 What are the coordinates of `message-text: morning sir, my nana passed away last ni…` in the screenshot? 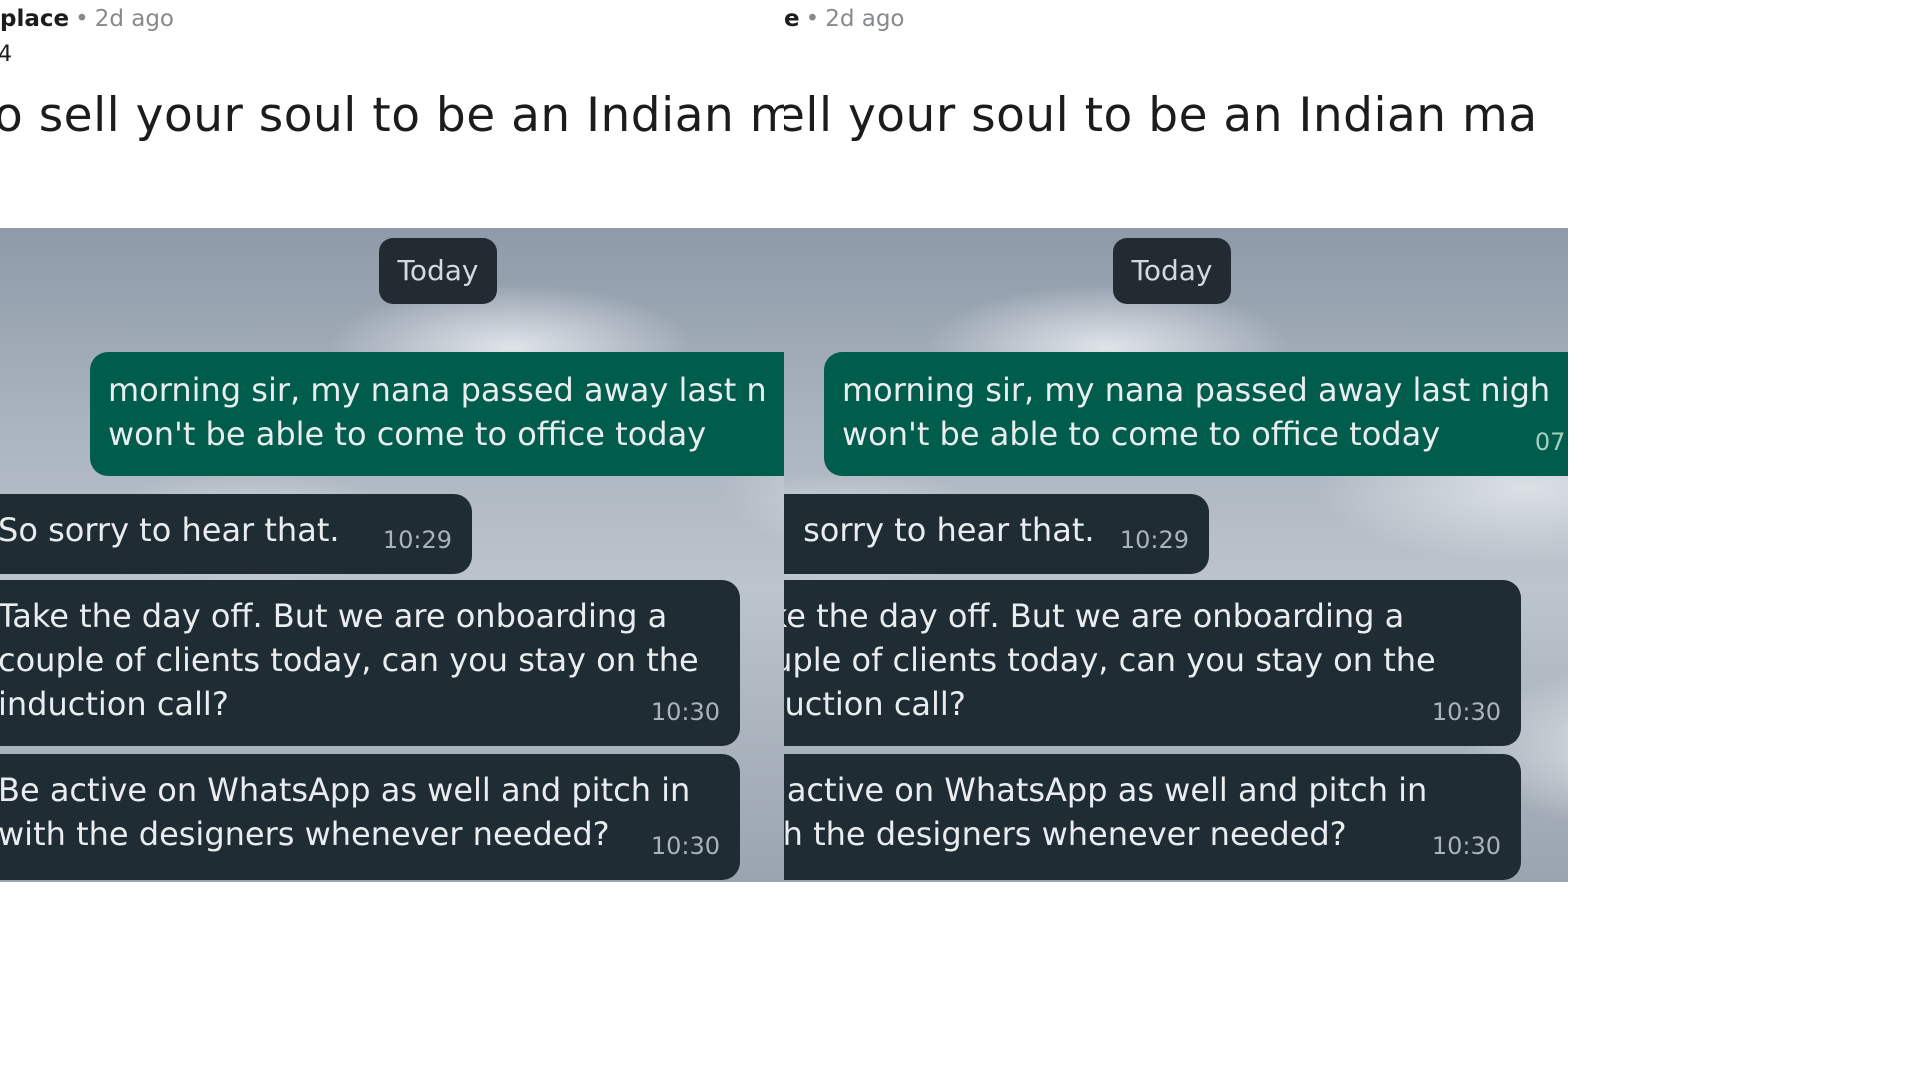 It's located at (1196, 412).